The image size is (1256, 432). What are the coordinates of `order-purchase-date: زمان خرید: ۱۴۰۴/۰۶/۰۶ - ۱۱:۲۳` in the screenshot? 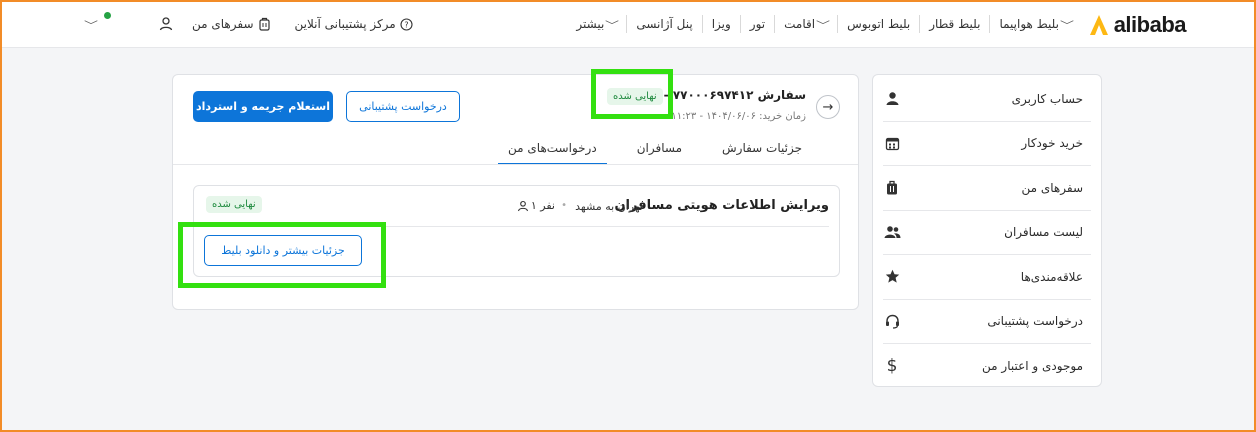 It's located at (738, 116).